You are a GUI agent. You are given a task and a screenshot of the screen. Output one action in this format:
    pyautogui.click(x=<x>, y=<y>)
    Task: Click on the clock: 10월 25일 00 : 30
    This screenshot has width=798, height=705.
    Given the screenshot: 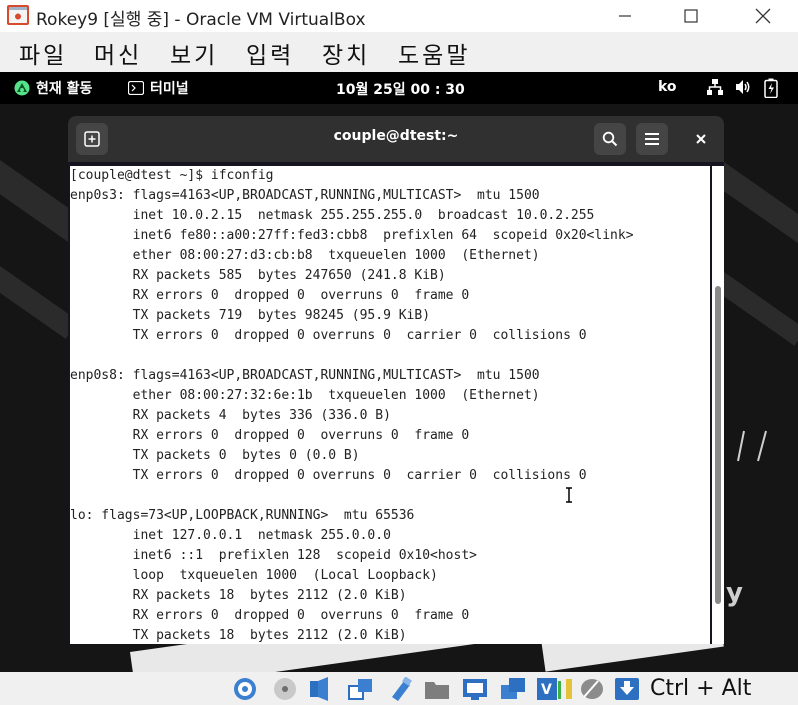 What is the action you would take?
    pyautogui.click(x=400, y=89)
    